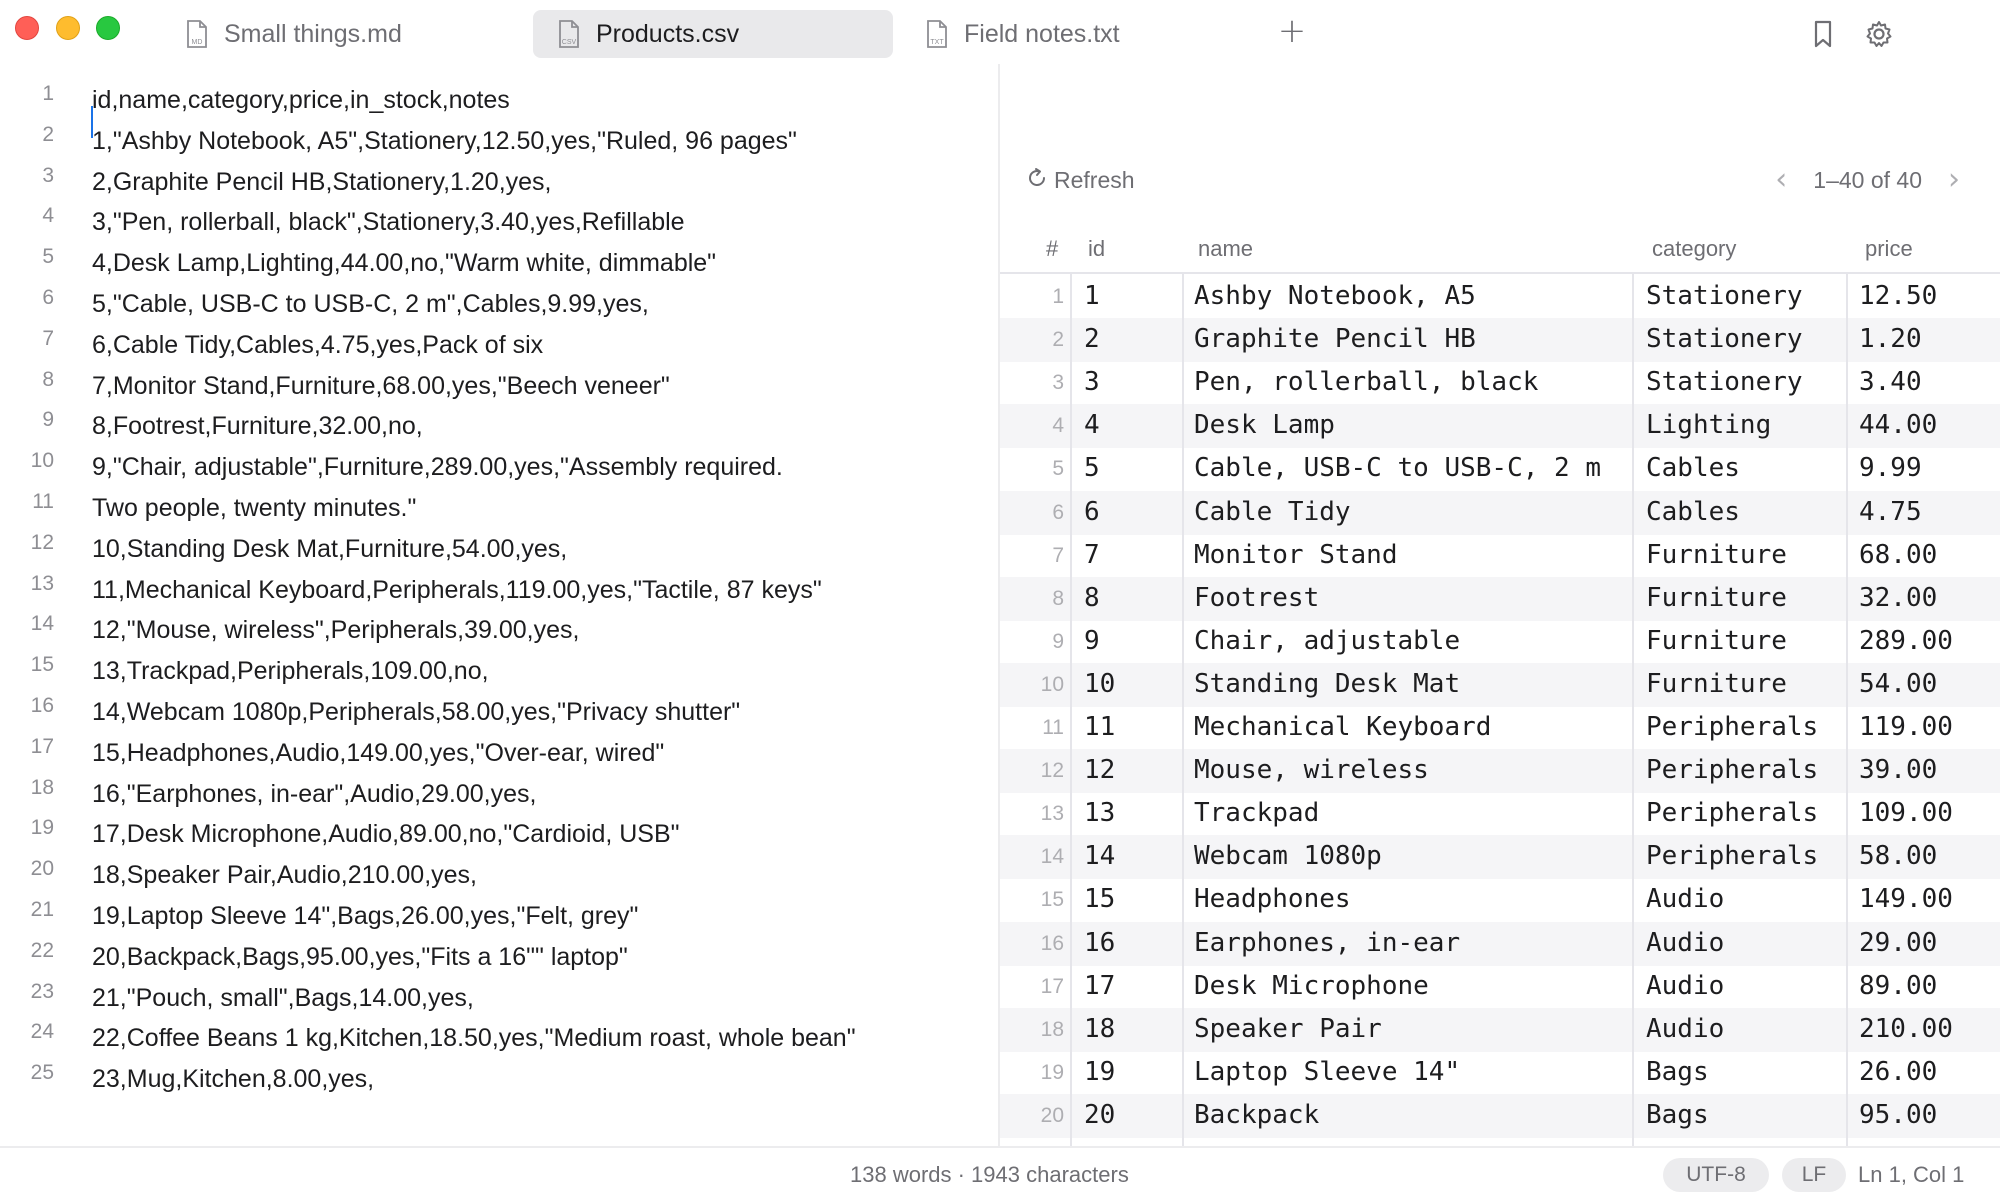 Image resolution: width=2000 pixels, height=1200 pixels. What do you see at coordinates (1327, 684) in the screenshot?
I see `cell-name: Standing Desk Mat` at bounding box center [1327, 684].